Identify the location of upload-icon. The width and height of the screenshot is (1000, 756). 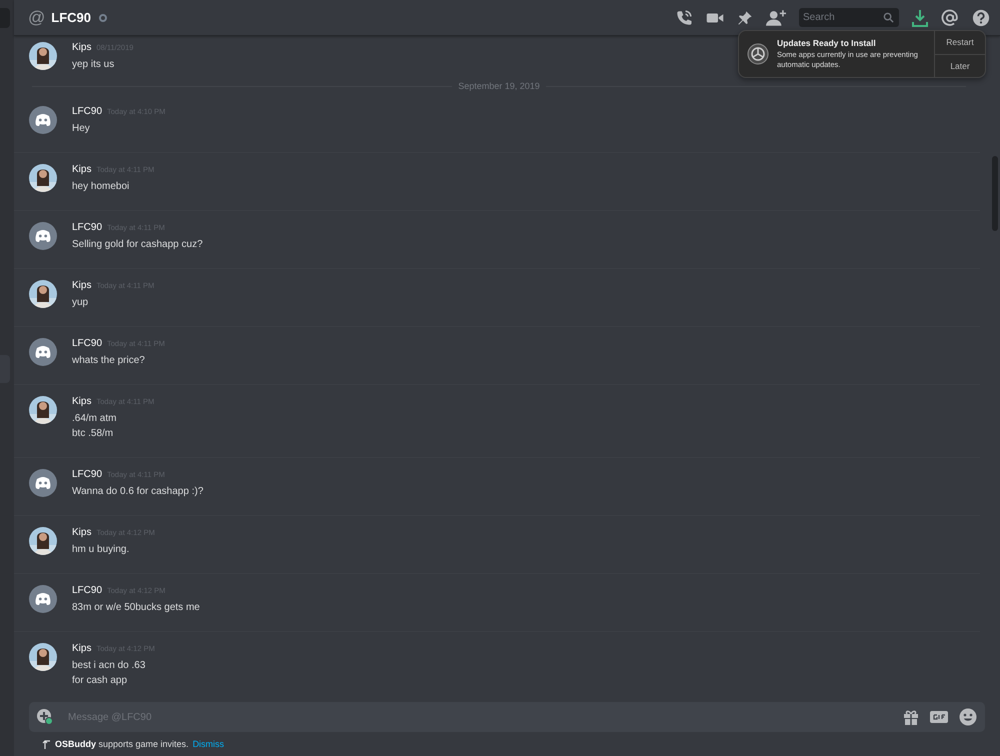
(45, 717).